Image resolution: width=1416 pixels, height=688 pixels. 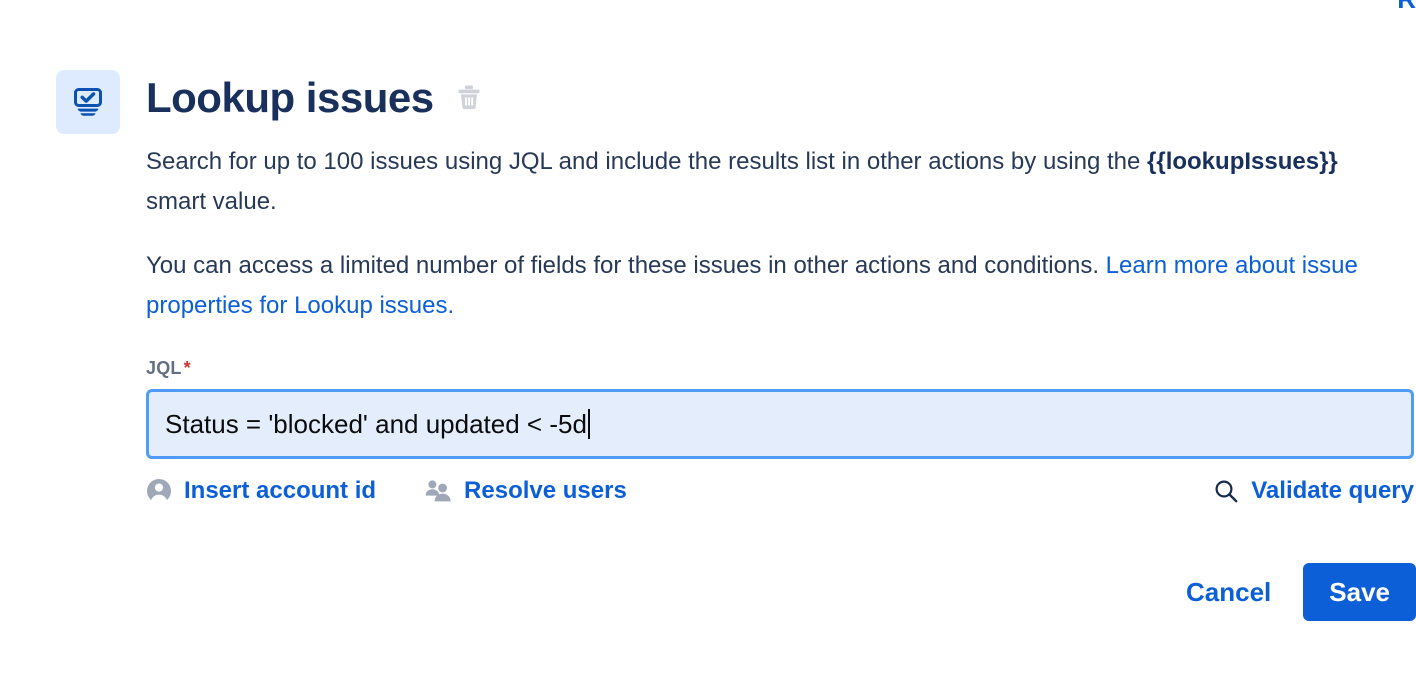 I want to click on save-button: Save, so click(x=1359, y=592).